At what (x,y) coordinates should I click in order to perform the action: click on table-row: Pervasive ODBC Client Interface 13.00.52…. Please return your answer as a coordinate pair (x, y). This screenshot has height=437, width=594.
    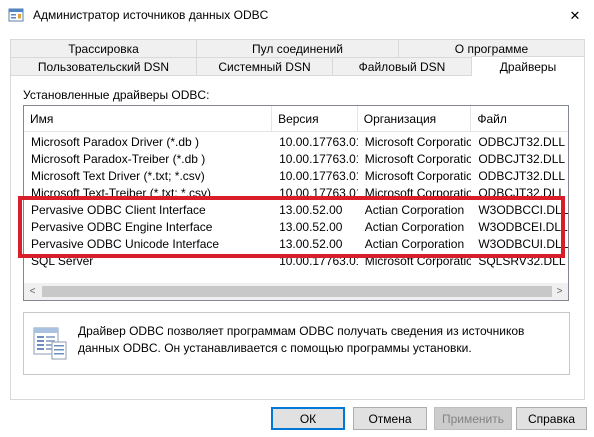
    Looking at the image, I should click on (296, 210).